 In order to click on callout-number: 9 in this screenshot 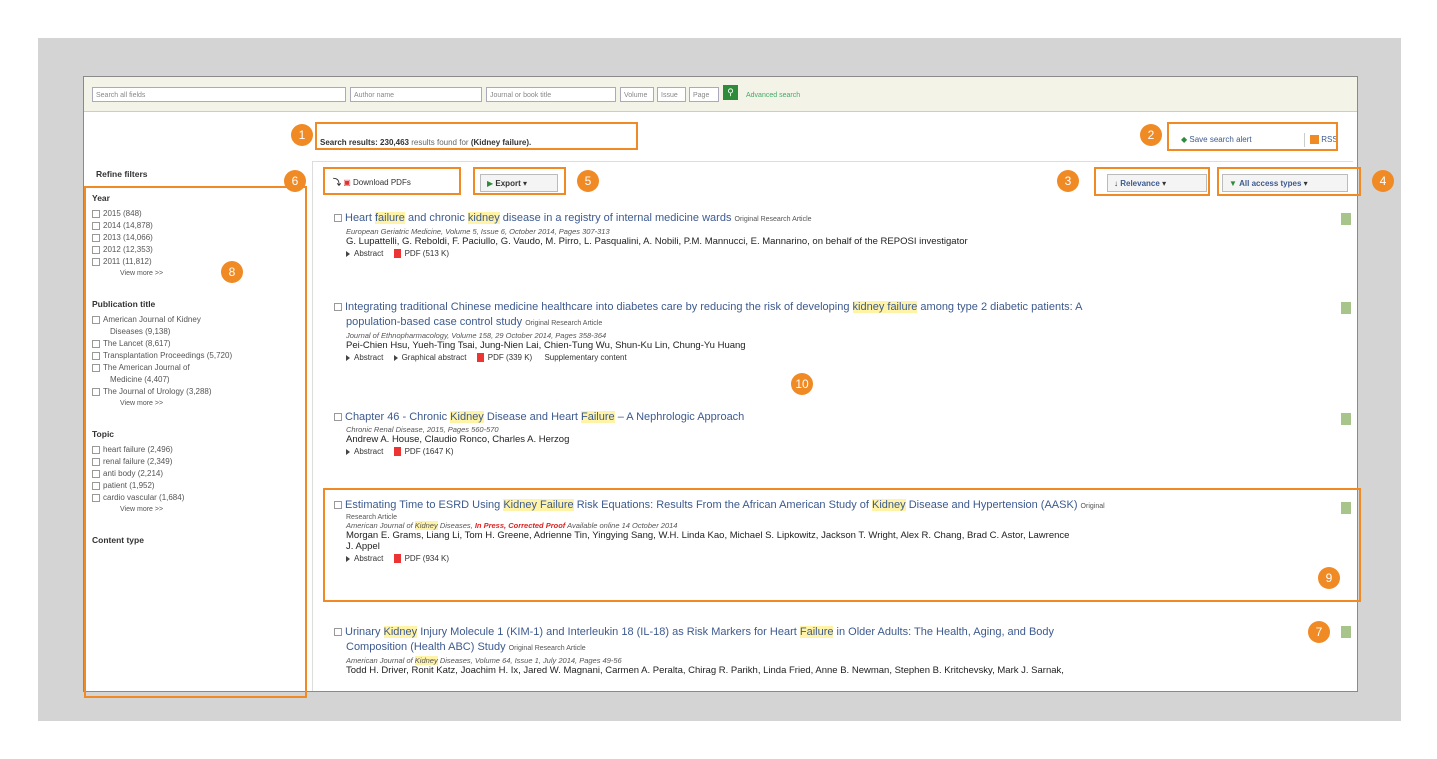, I will do `click(1329, 578)`.